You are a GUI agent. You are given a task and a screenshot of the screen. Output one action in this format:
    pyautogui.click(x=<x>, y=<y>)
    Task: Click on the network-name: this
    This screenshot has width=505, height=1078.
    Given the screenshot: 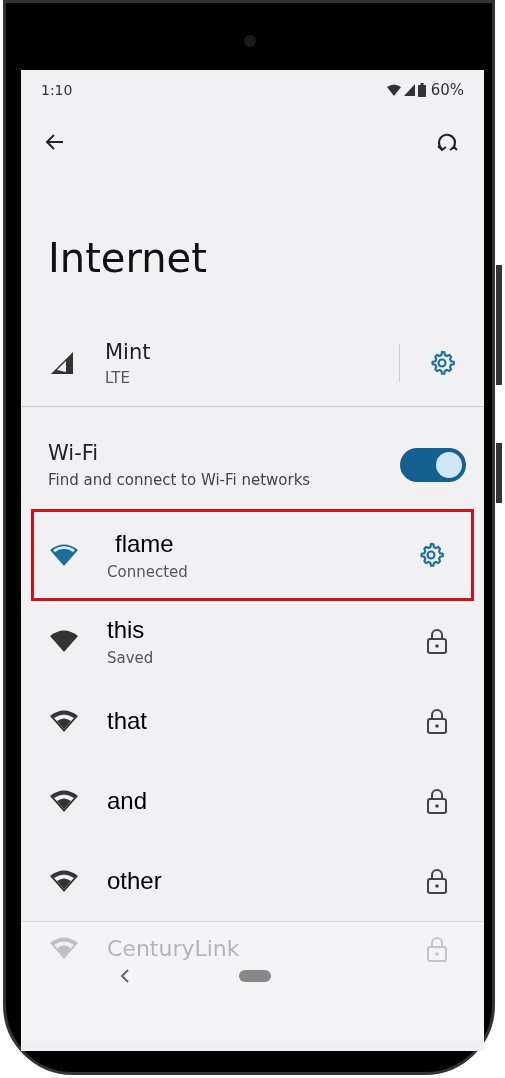 What is the action you would take?
    pyautogui.click(x=266, y=629)
    